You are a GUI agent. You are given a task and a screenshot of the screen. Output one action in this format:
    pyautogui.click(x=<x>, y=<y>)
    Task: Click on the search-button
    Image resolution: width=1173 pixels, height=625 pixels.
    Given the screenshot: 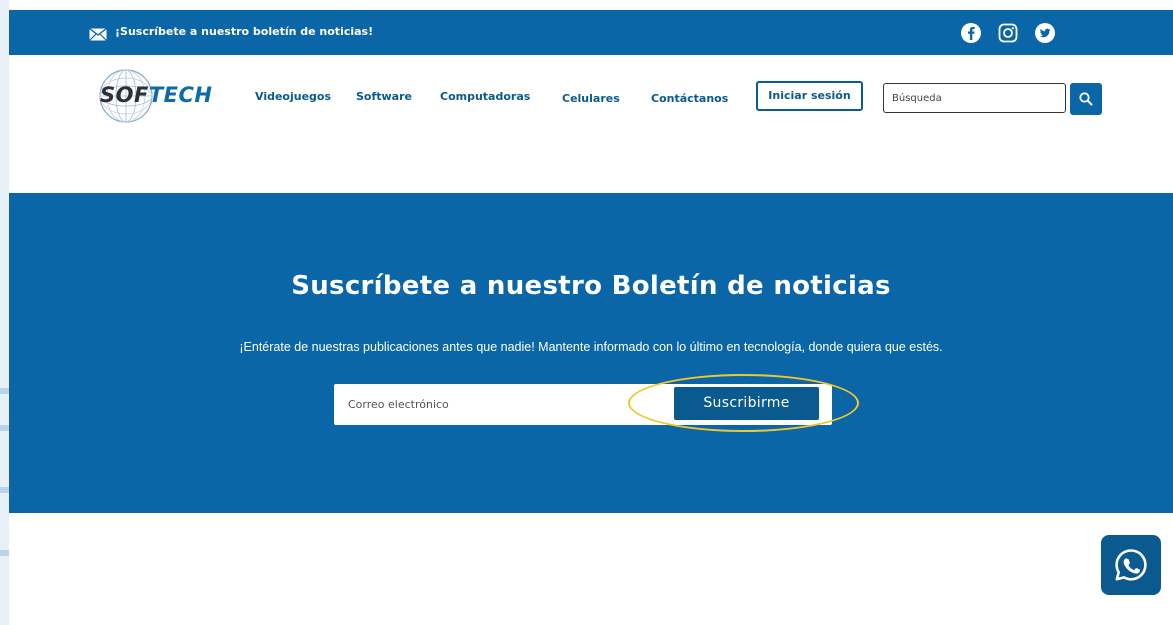 What is the action you would take?
    pyautogui.click(x=1086, y=99)
    